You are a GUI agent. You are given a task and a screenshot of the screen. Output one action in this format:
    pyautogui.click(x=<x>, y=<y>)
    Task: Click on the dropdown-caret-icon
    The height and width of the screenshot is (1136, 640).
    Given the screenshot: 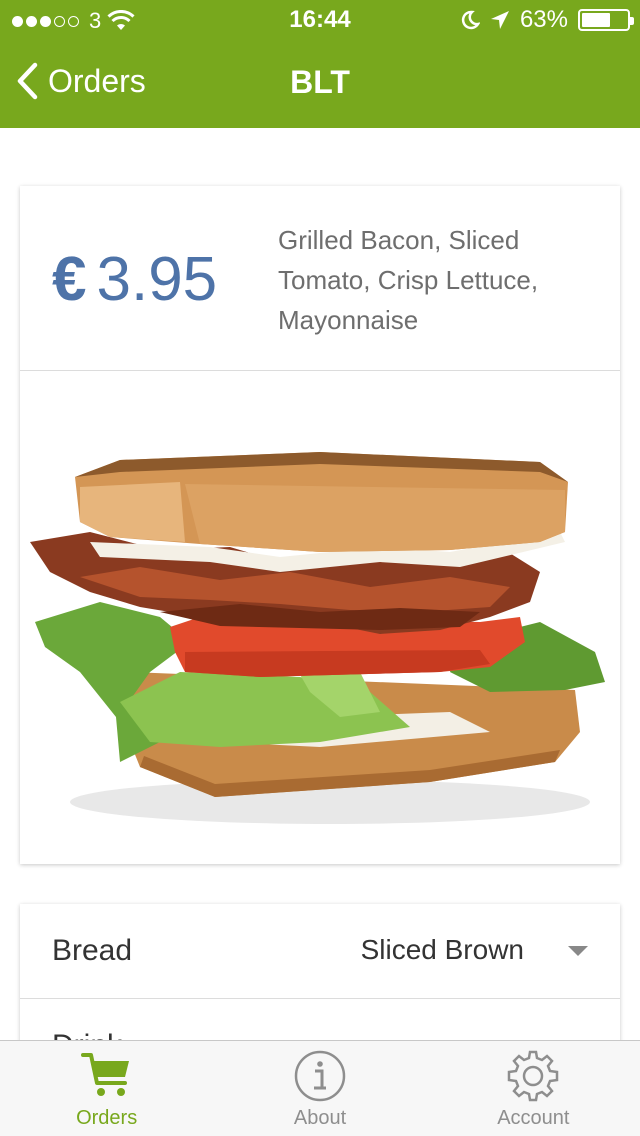 What is the action you would take?
    pyautogui.click(x=578, y=951)
    